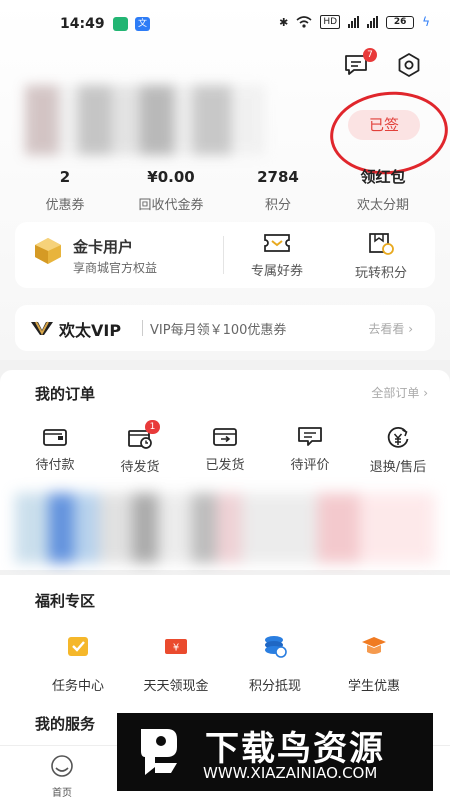 Image resolution: width=450 pixels, height=800 pixels. I want to click on stat-installments: 领红包 欢太分期, so click(383, 190).